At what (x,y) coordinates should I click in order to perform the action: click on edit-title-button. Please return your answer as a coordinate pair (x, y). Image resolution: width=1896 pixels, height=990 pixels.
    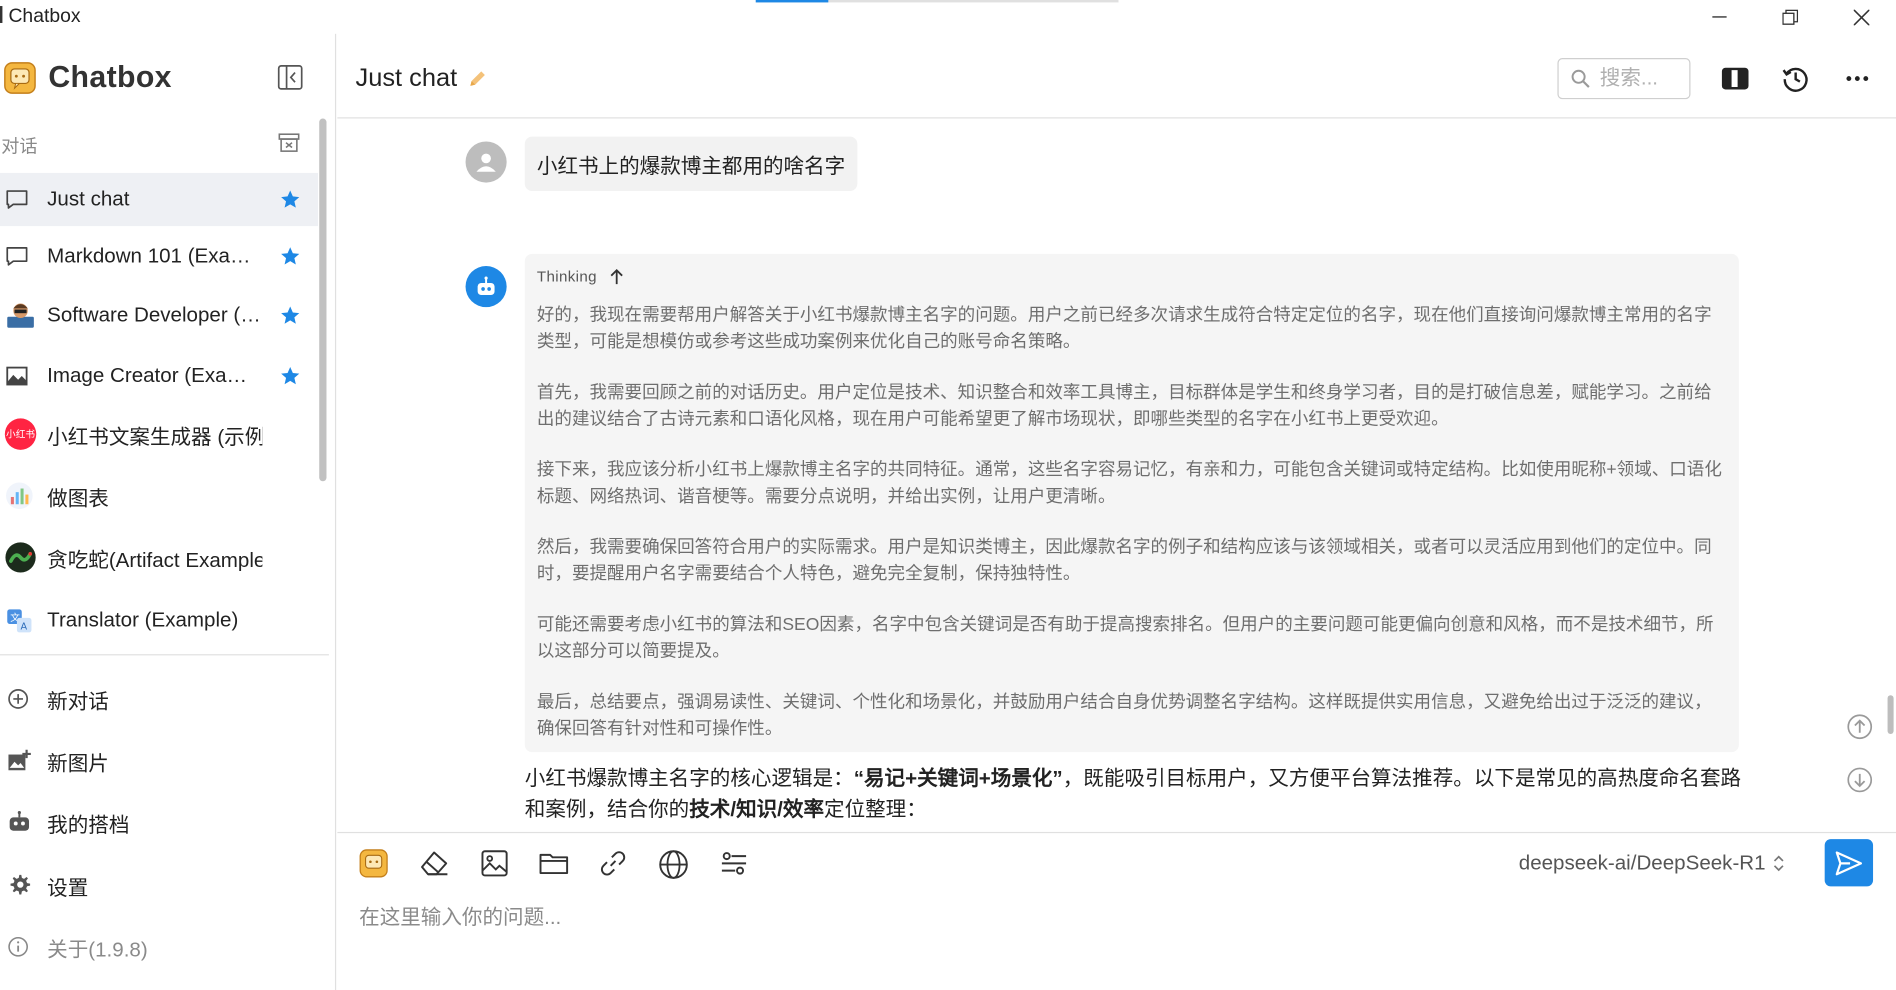
    Looking at the image, I should click on (478, 82).